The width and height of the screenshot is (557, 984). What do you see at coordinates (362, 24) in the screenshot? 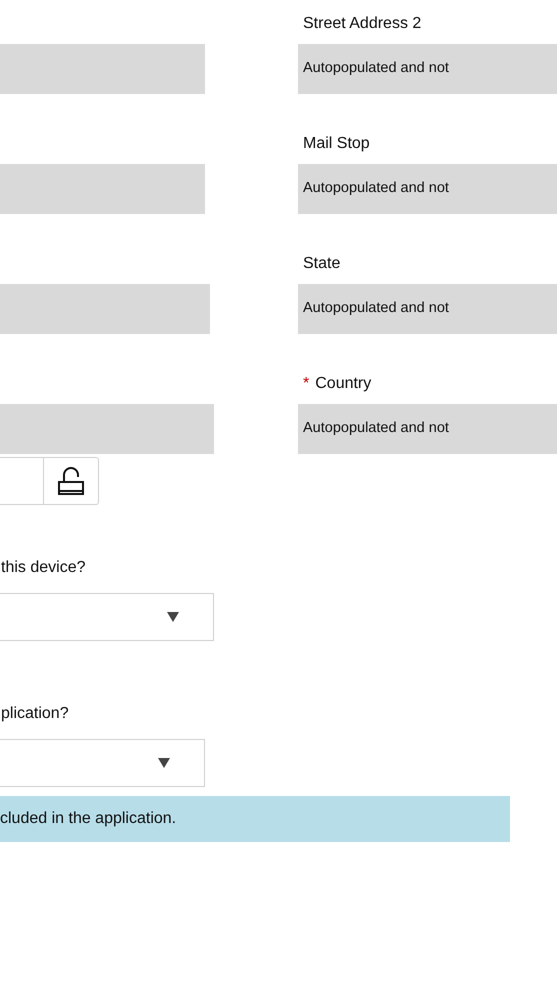
I see `field-label: Street Address 2` at bounding box center [362, 24].